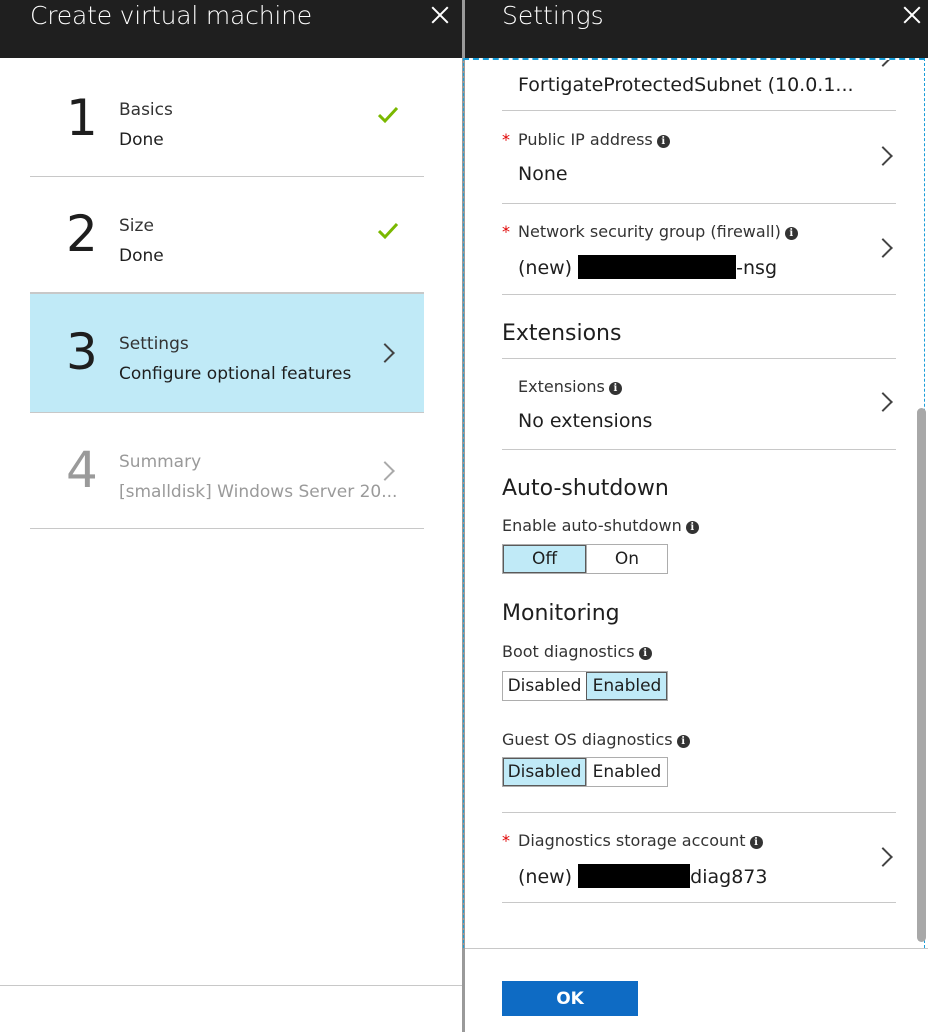 This screenshot has width=928, height=1032. I want to click on toggle-option-off: Off, so click(544, 559).